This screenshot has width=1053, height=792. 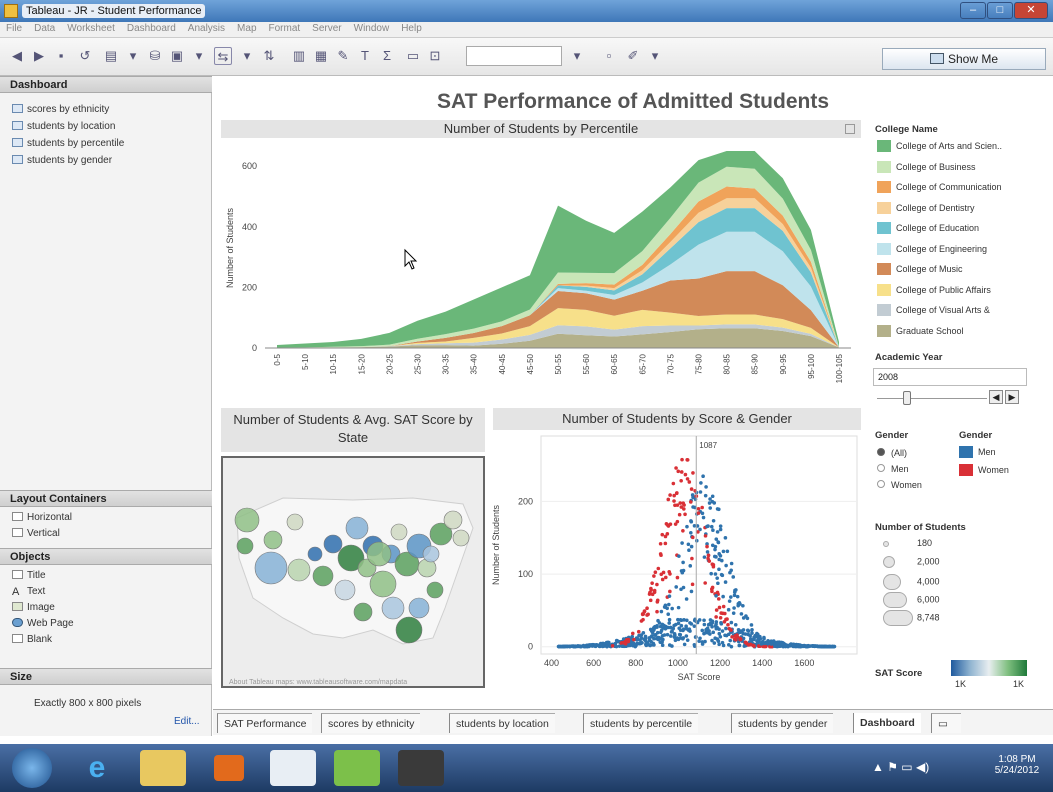 I want to click on gender-radio-women: Women, so click(x=899, y=485).